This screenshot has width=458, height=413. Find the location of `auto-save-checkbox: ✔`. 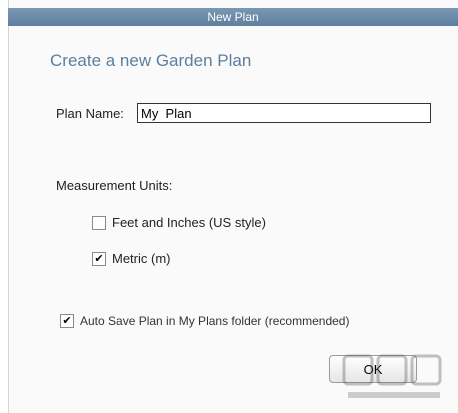

auto-save-checkbox: ✔ is located at coordinates (67, 321).